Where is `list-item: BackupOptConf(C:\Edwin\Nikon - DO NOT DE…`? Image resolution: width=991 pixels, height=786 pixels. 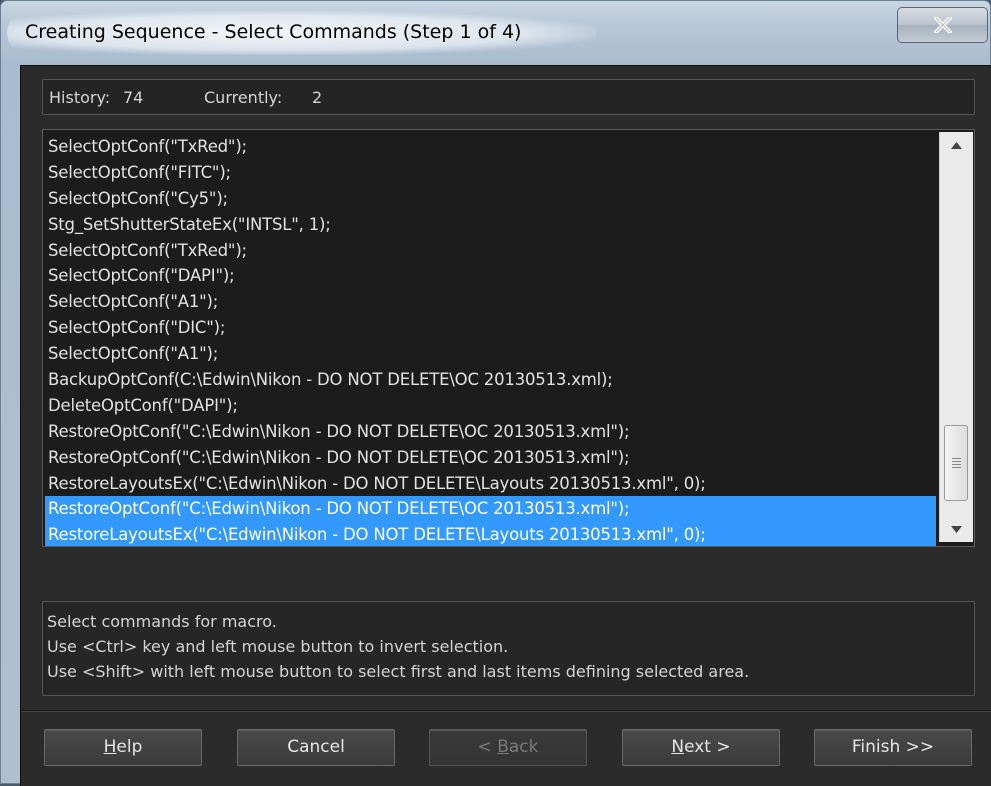
list-item: BackupOptConf(C:\Edwin\Nikon - DO NOT DE… is located at coordinates (490, 380).